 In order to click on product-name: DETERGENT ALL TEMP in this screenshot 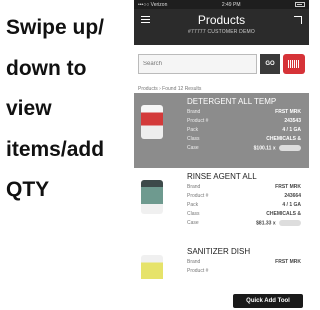, I will do `click(232, 101)`.